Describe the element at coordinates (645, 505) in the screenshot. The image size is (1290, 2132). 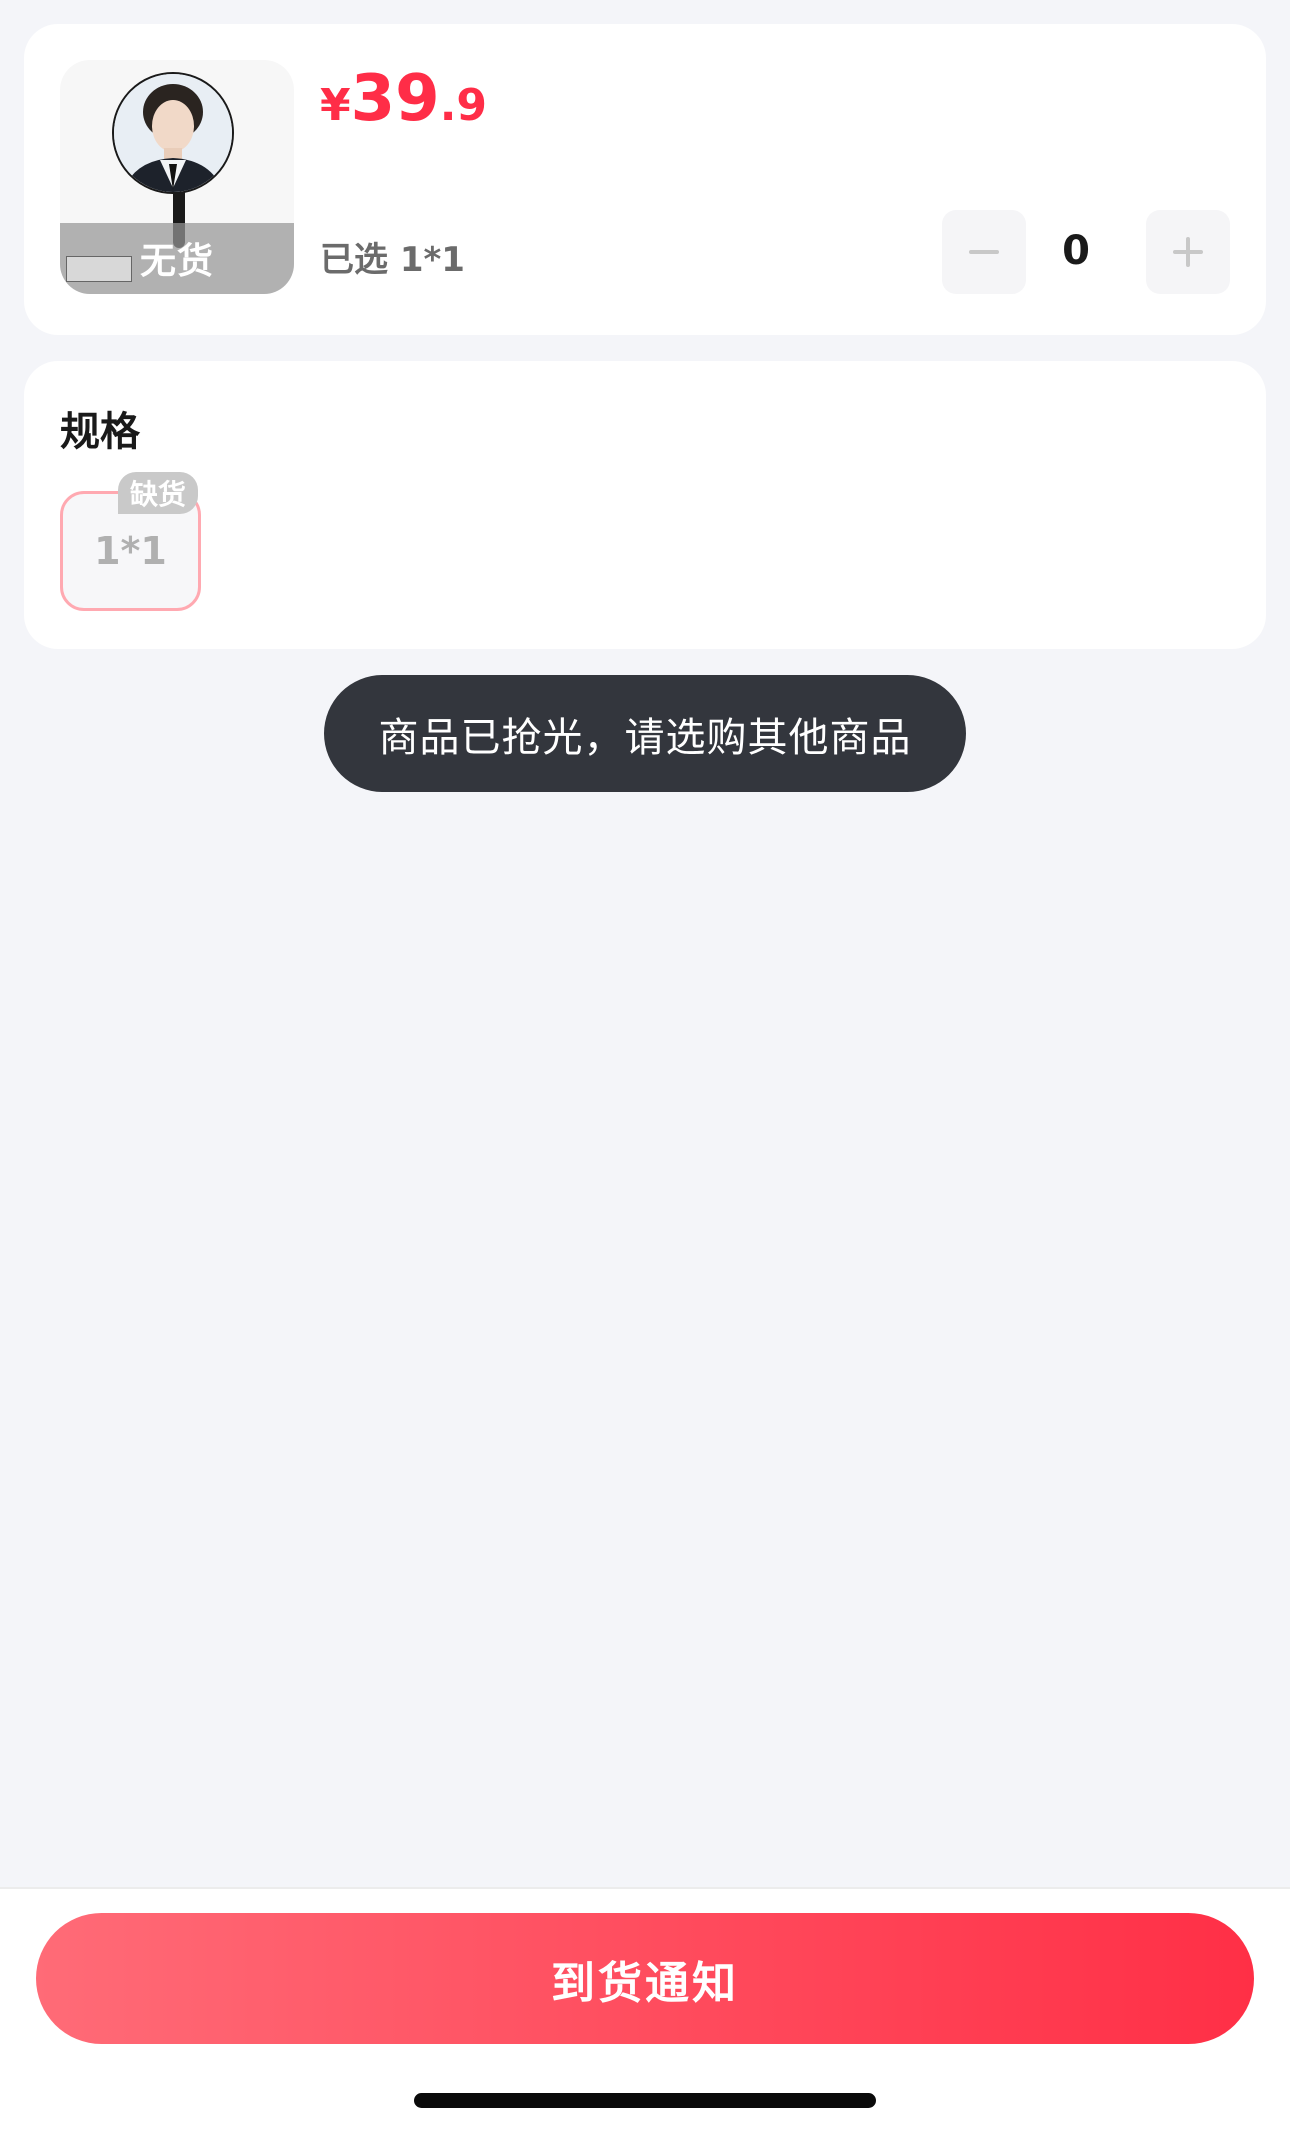
I see `spec-card: 规格 1*1 缺货` at that location.